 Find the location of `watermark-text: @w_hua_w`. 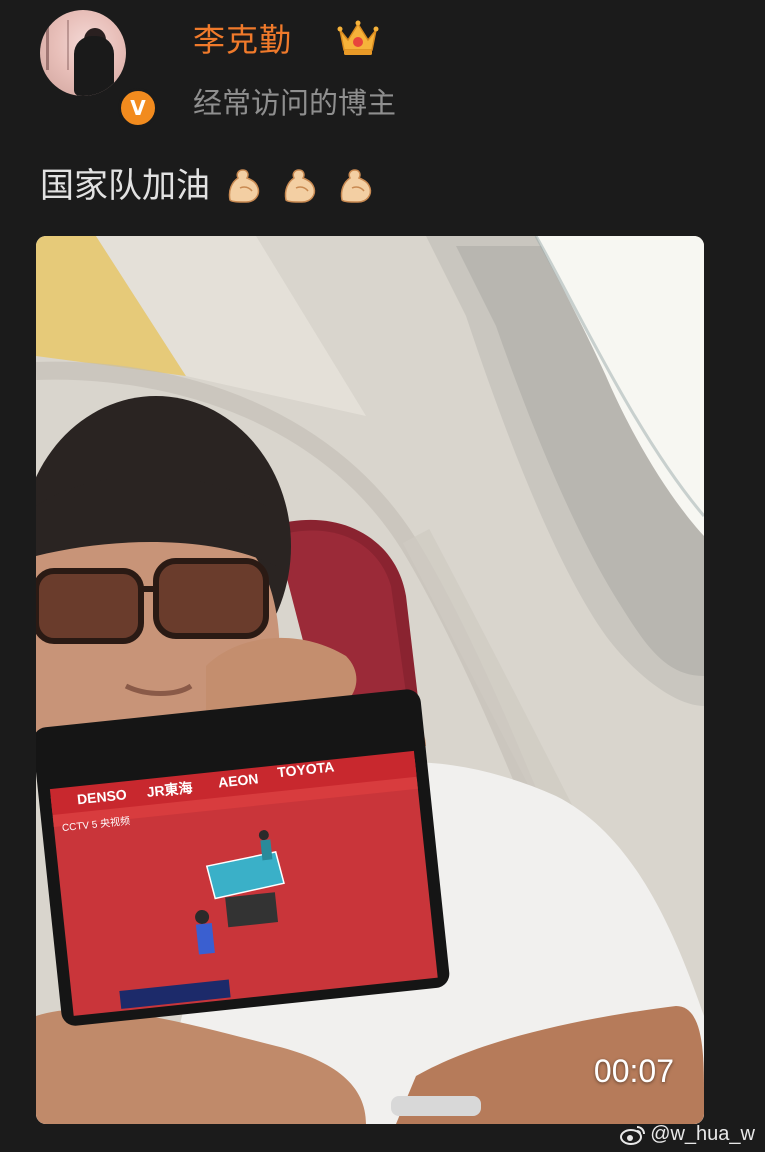

watermark-text: @w_hua_w is located at coordinates (702, 1134).